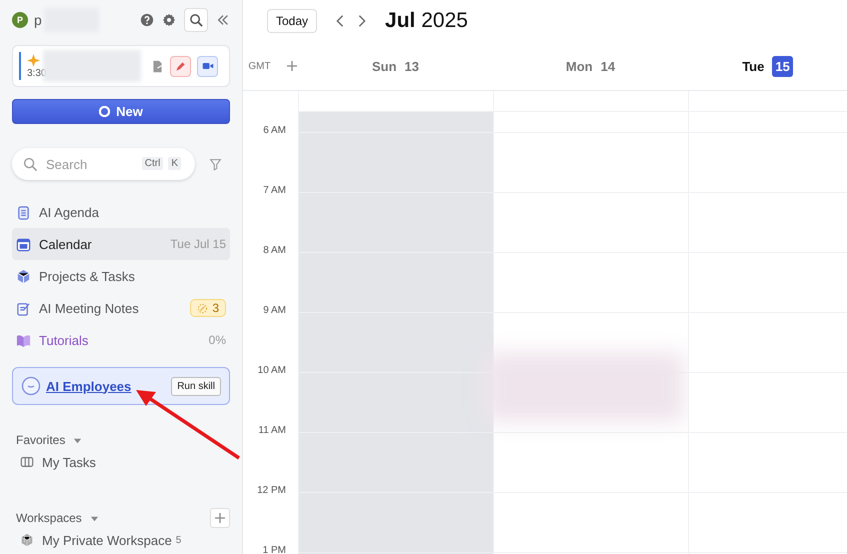 This screenshot has height=554, width=847. What do you see at coordinates (259, 66) in the screenshot?
I see `timezone-label: GMT` at bounding box center [259, 66].